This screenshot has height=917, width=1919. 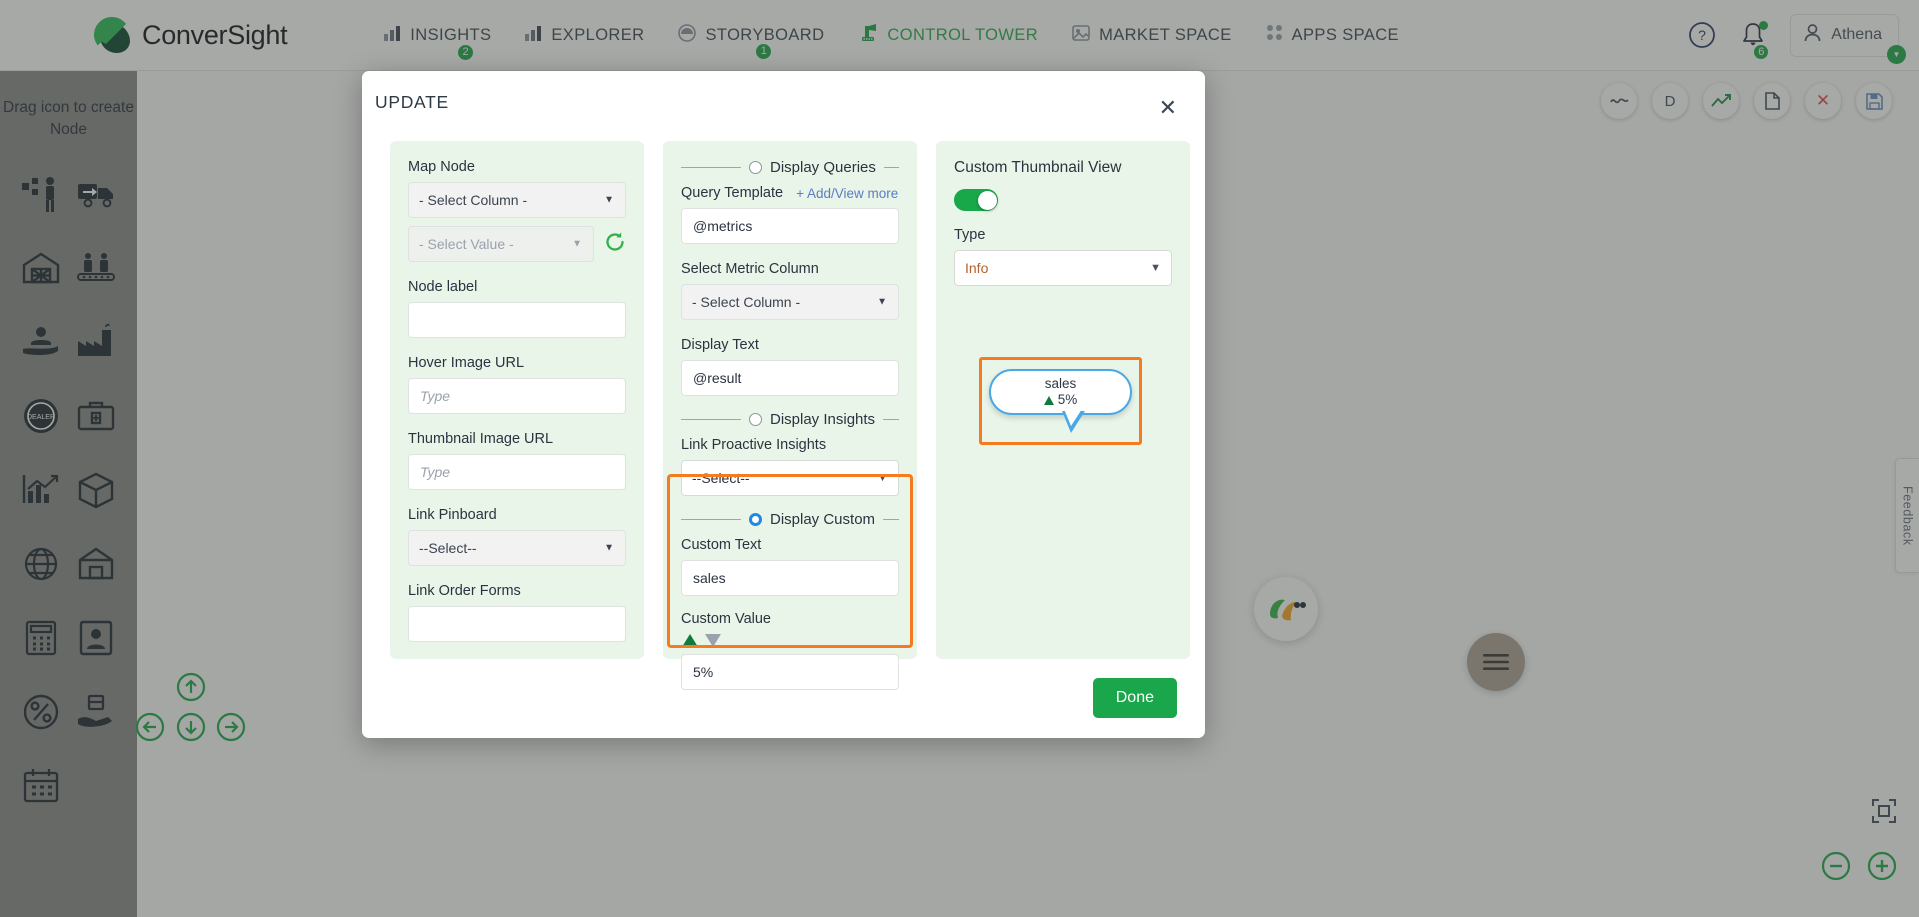 I want to click on select-metric-column-value: - Select Column -, so click(x=746, y=302).